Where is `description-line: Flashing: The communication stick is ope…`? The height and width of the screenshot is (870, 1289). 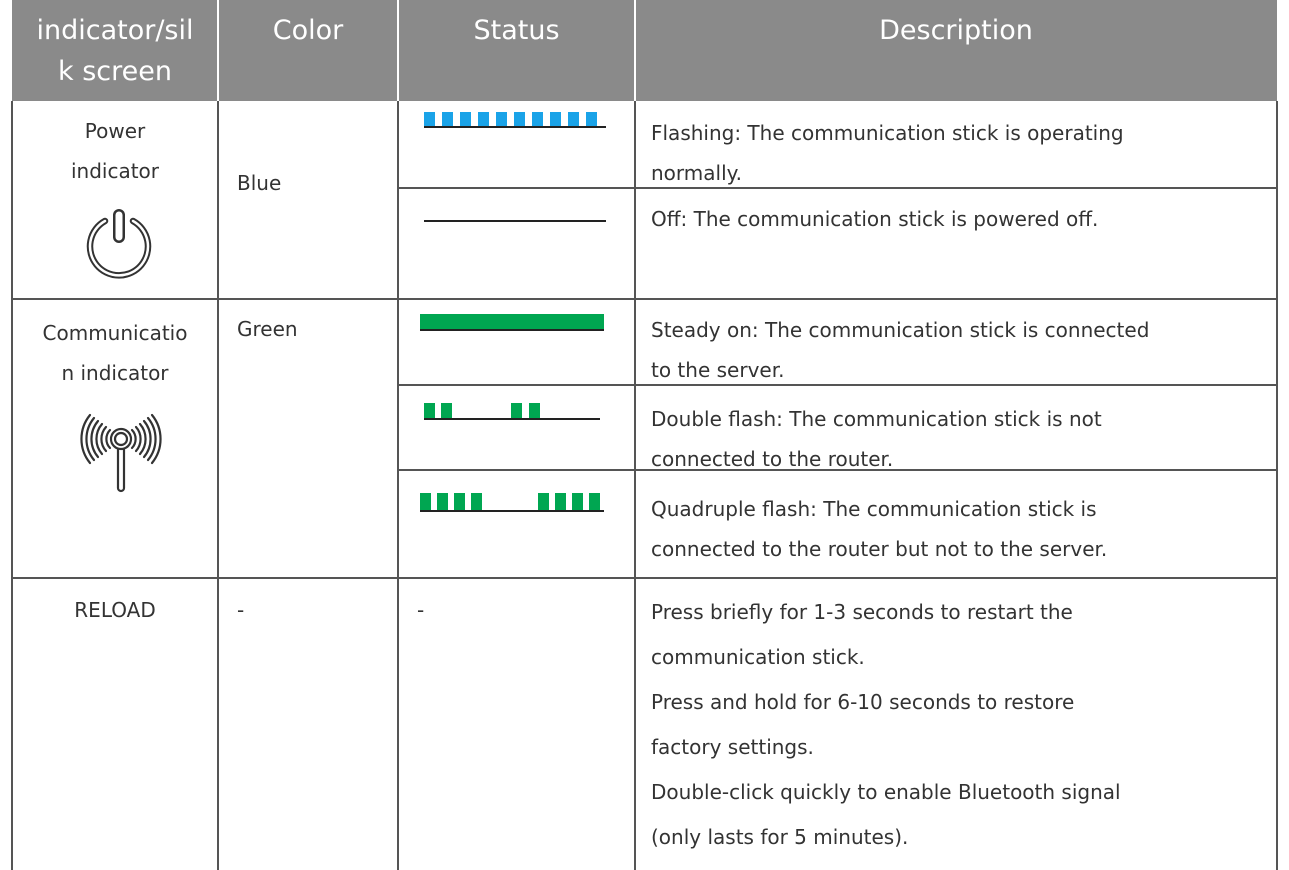
description-line: Flashing: The communication stick is ope… is located at coordinates (887, 133).